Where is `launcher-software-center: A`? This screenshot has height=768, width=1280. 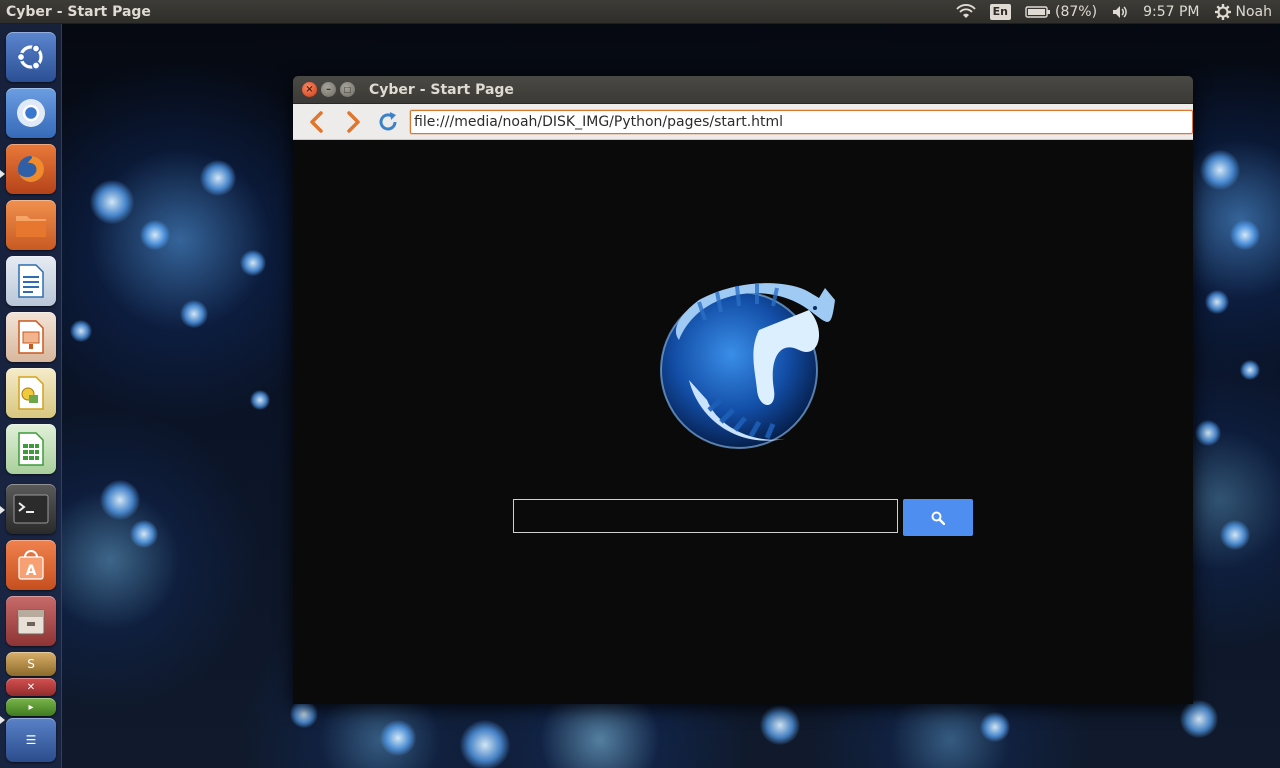
launcher-software-center: A is located at coordinates (31, 565).